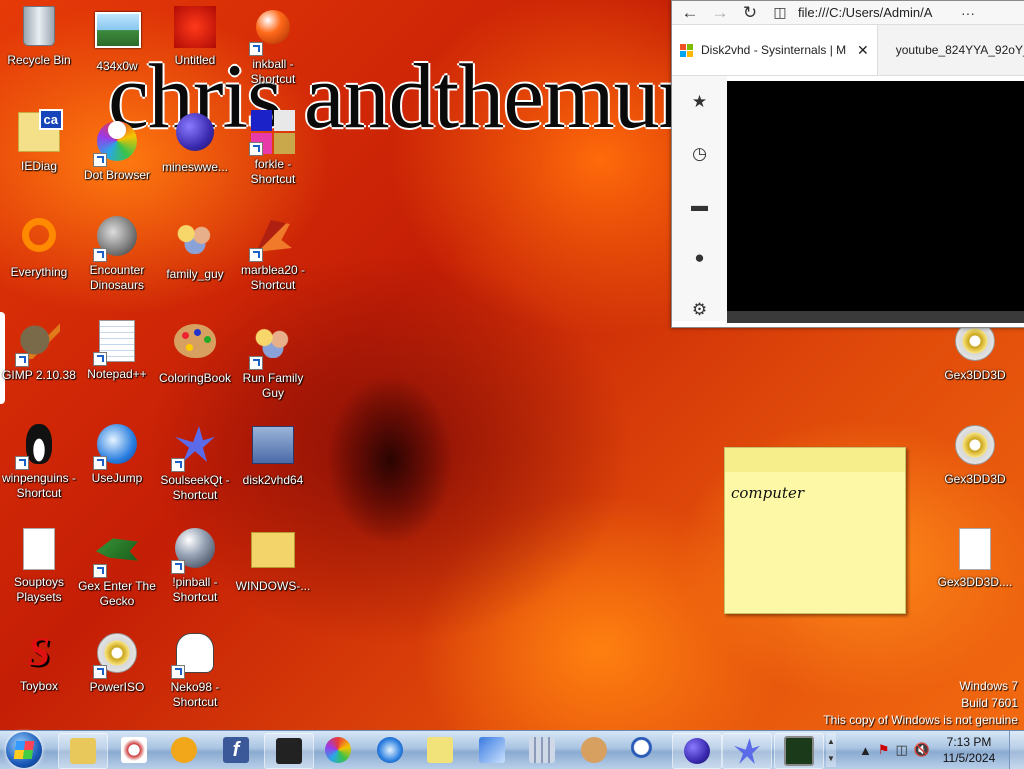 The width and height of the screenshot is (1024, 769). Describe the element at coordinates (865, 750) in the screenshot. I see `tray-expand-icon: ▲` at that location.